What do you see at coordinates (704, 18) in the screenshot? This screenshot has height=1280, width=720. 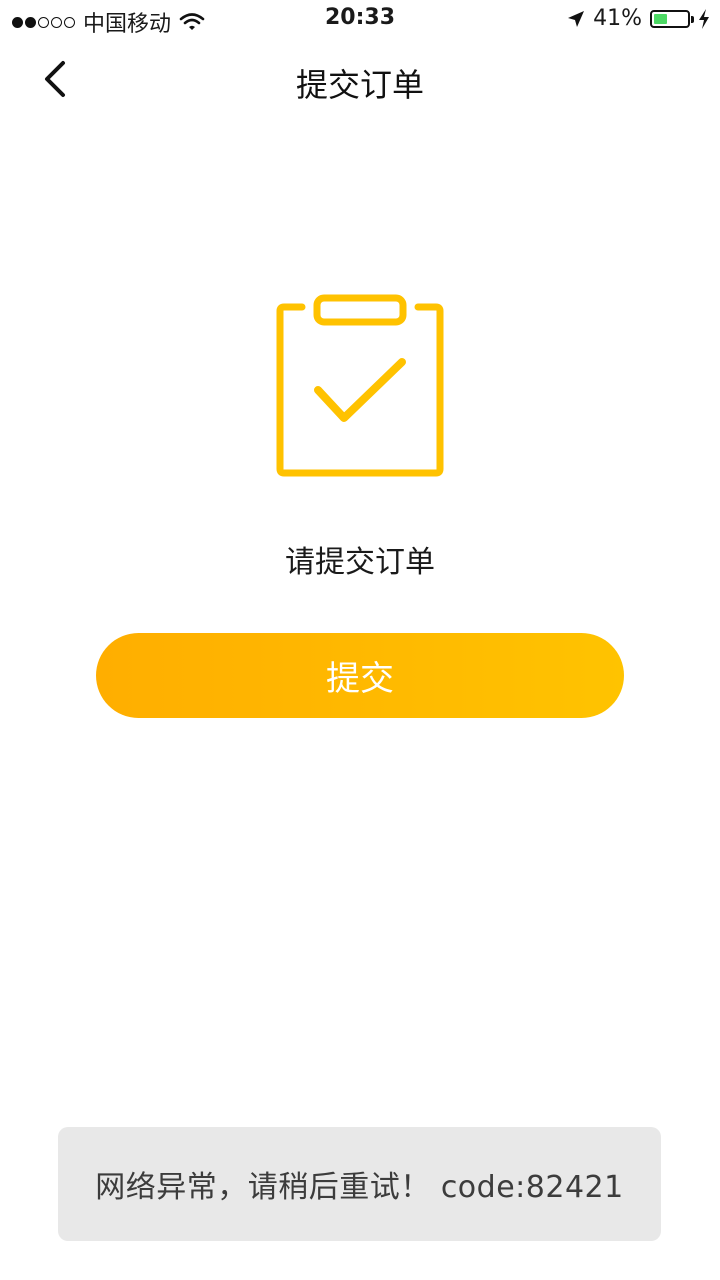 I see `charging-bolt-icon` at bounding box center [704, 18].